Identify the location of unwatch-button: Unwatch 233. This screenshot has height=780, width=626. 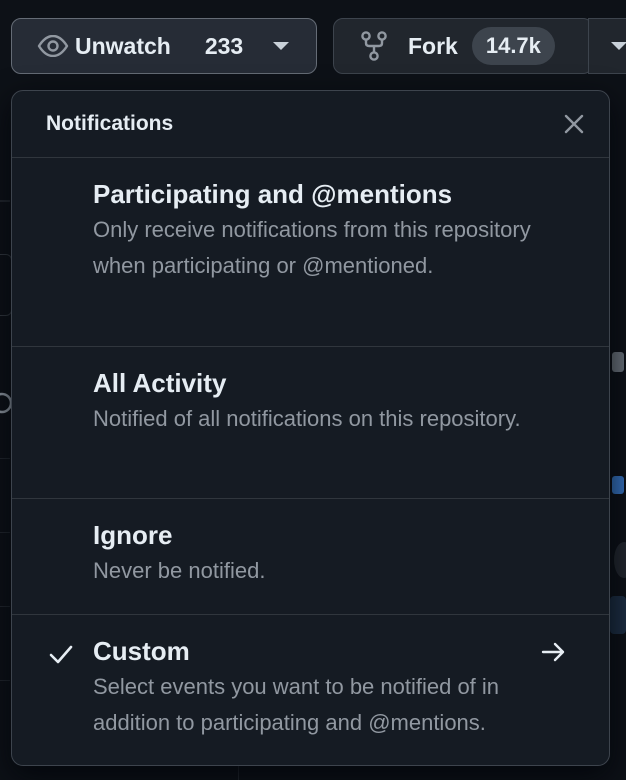
(164, 46).